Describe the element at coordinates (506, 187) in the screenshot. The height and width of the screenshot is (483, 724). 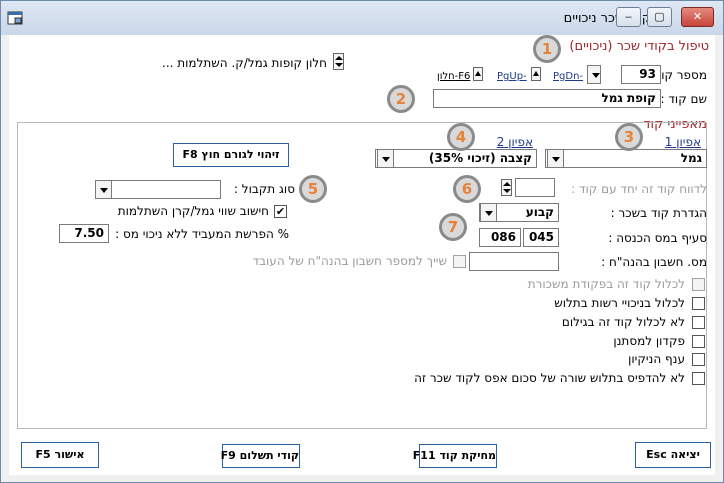
I see `report-with-code-spinner` at that location.